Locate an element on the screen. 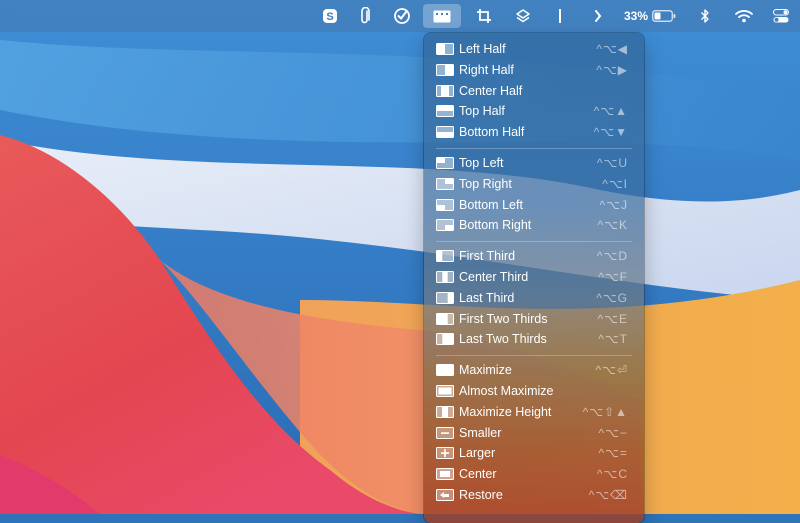  menu-item-bottom-half: Bottom Half ^⌥▼ is located at coordinates (534, 132).